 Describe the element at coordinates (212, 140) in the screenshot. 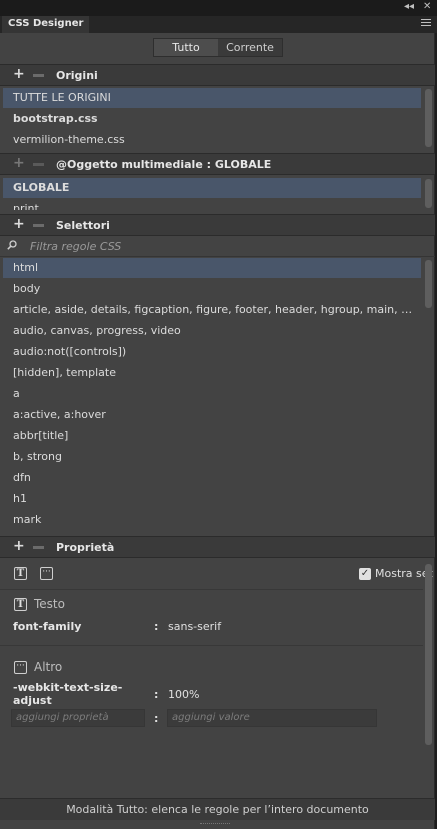

I see `source-item: vermilion-theme.css` at that location.